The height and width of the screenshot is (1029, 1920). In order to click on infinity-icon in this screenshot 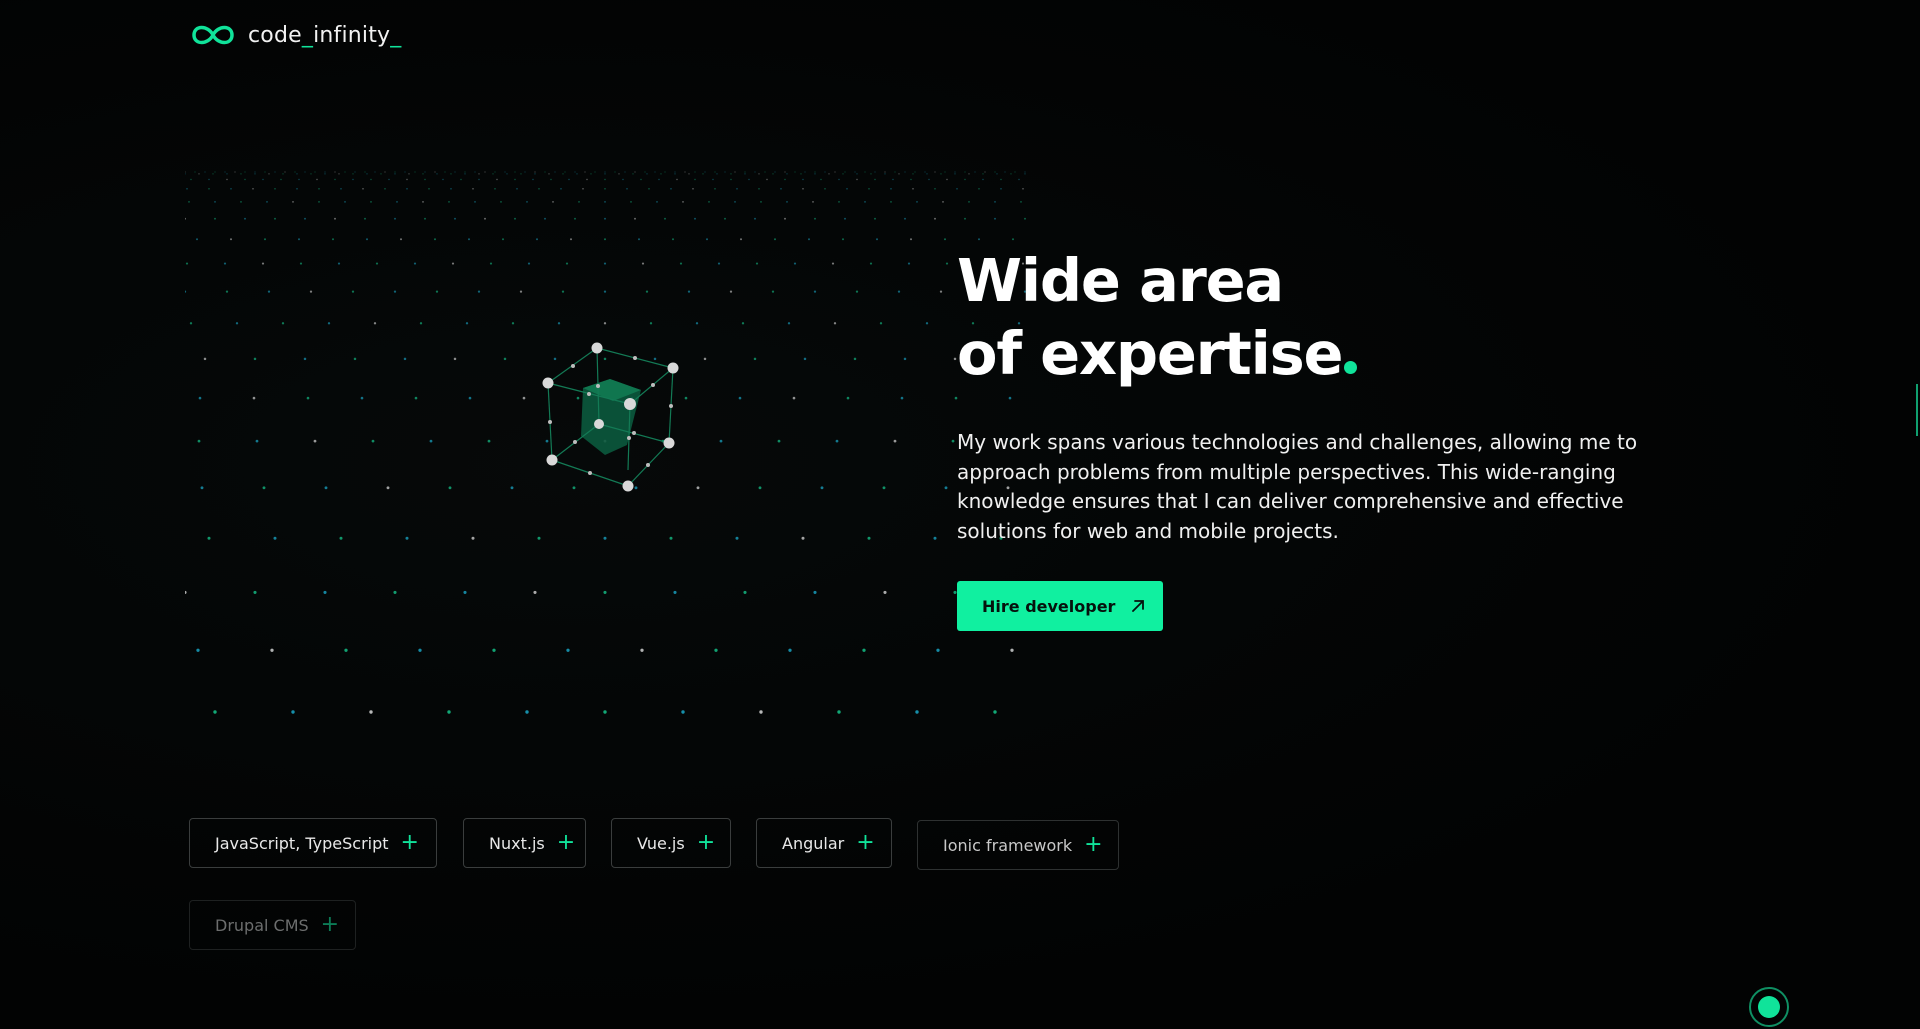, I will do `click(213, 35)`.